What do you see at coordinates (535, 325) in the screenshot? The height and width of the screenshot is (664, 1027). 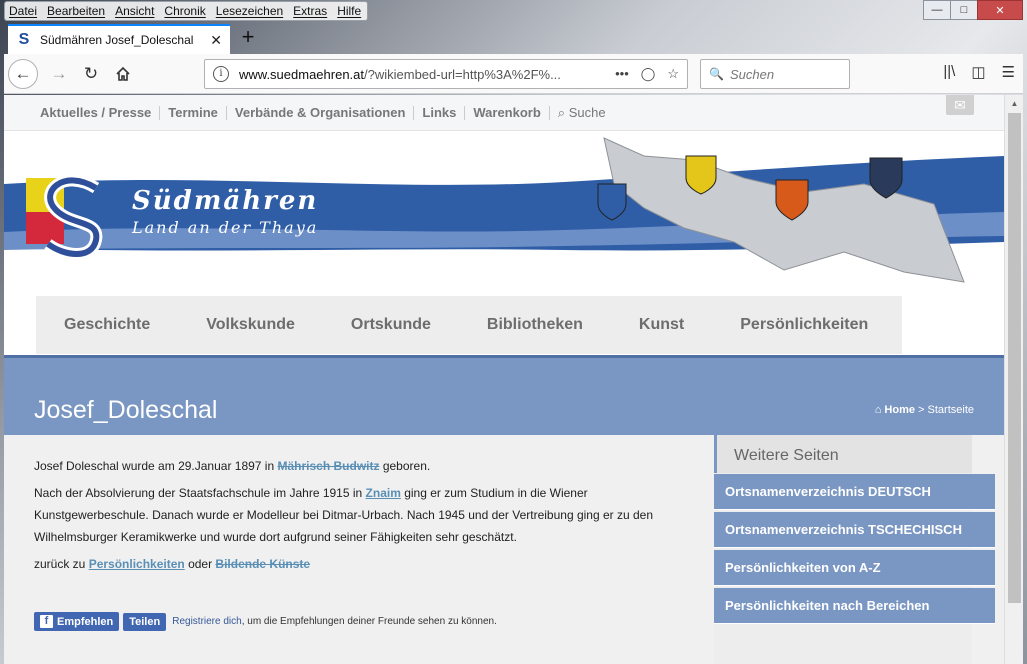 I see `menu-bibliotheken: Bibliotheken` at bounding box center [535, 325].